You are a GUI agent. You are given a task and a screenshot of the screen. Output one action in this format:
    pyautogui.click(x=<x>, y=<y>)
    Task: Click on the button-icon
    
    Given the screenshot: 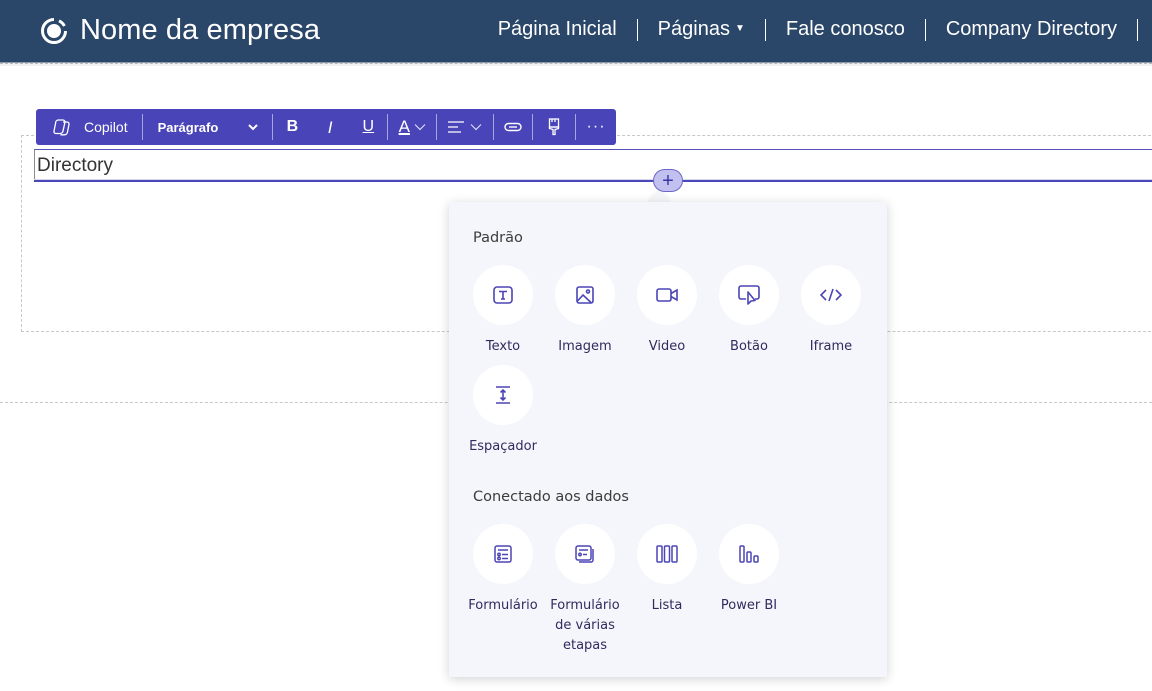 What is the action you would take?
    pyautogui.click(x=749, y=295)
    